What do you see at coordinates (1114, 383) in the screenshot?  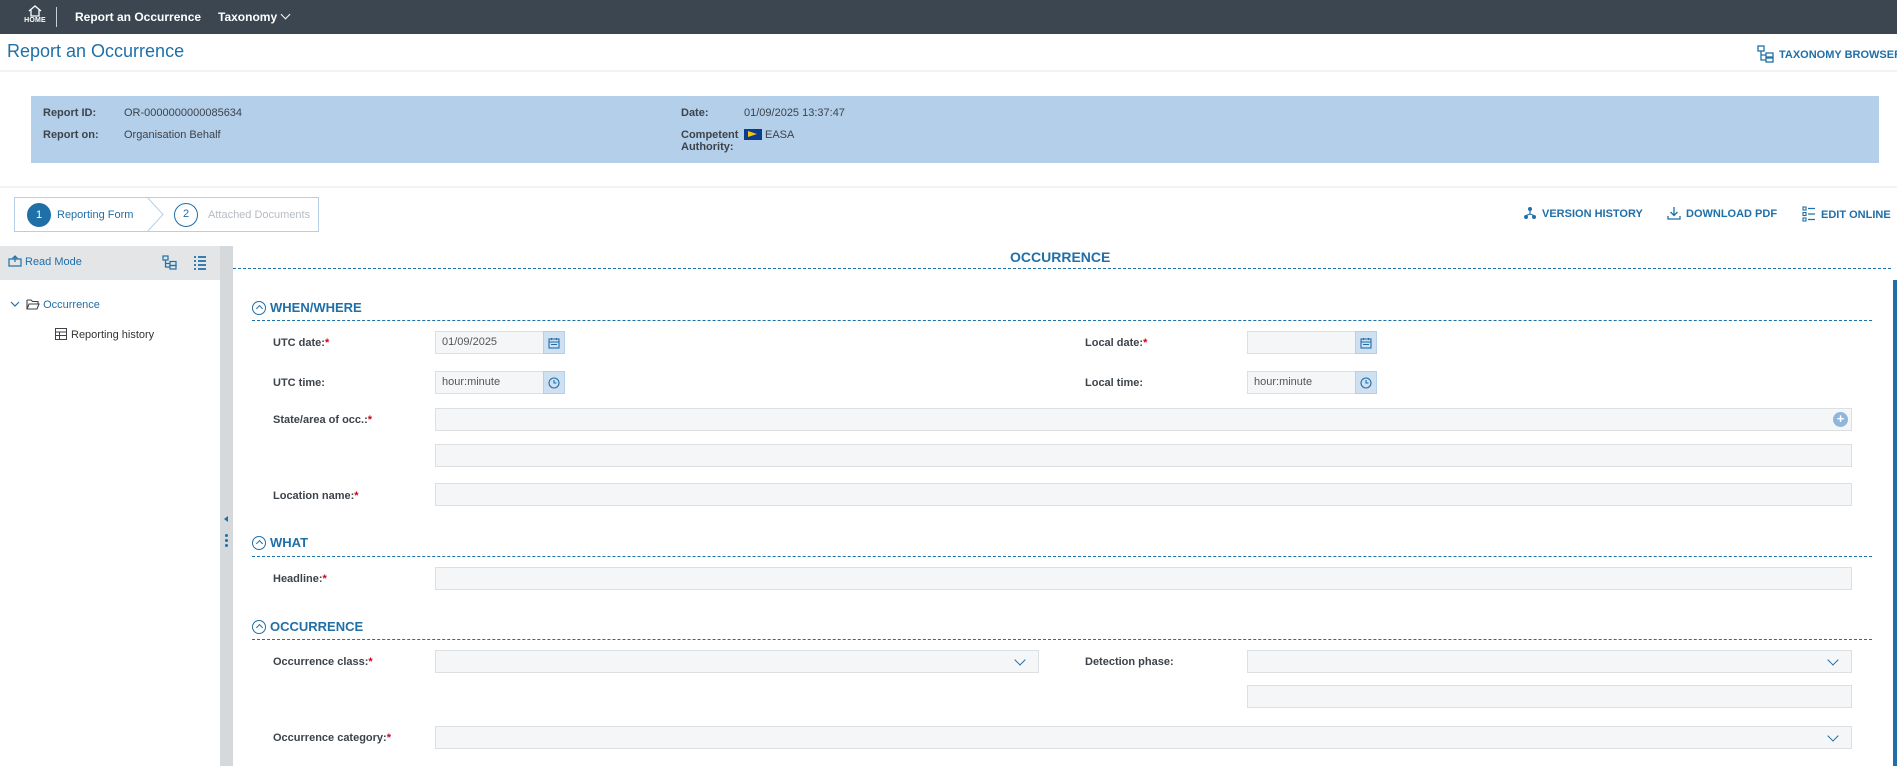 I see `local-time-label: Local time:` at bounding box center [1114, 383].